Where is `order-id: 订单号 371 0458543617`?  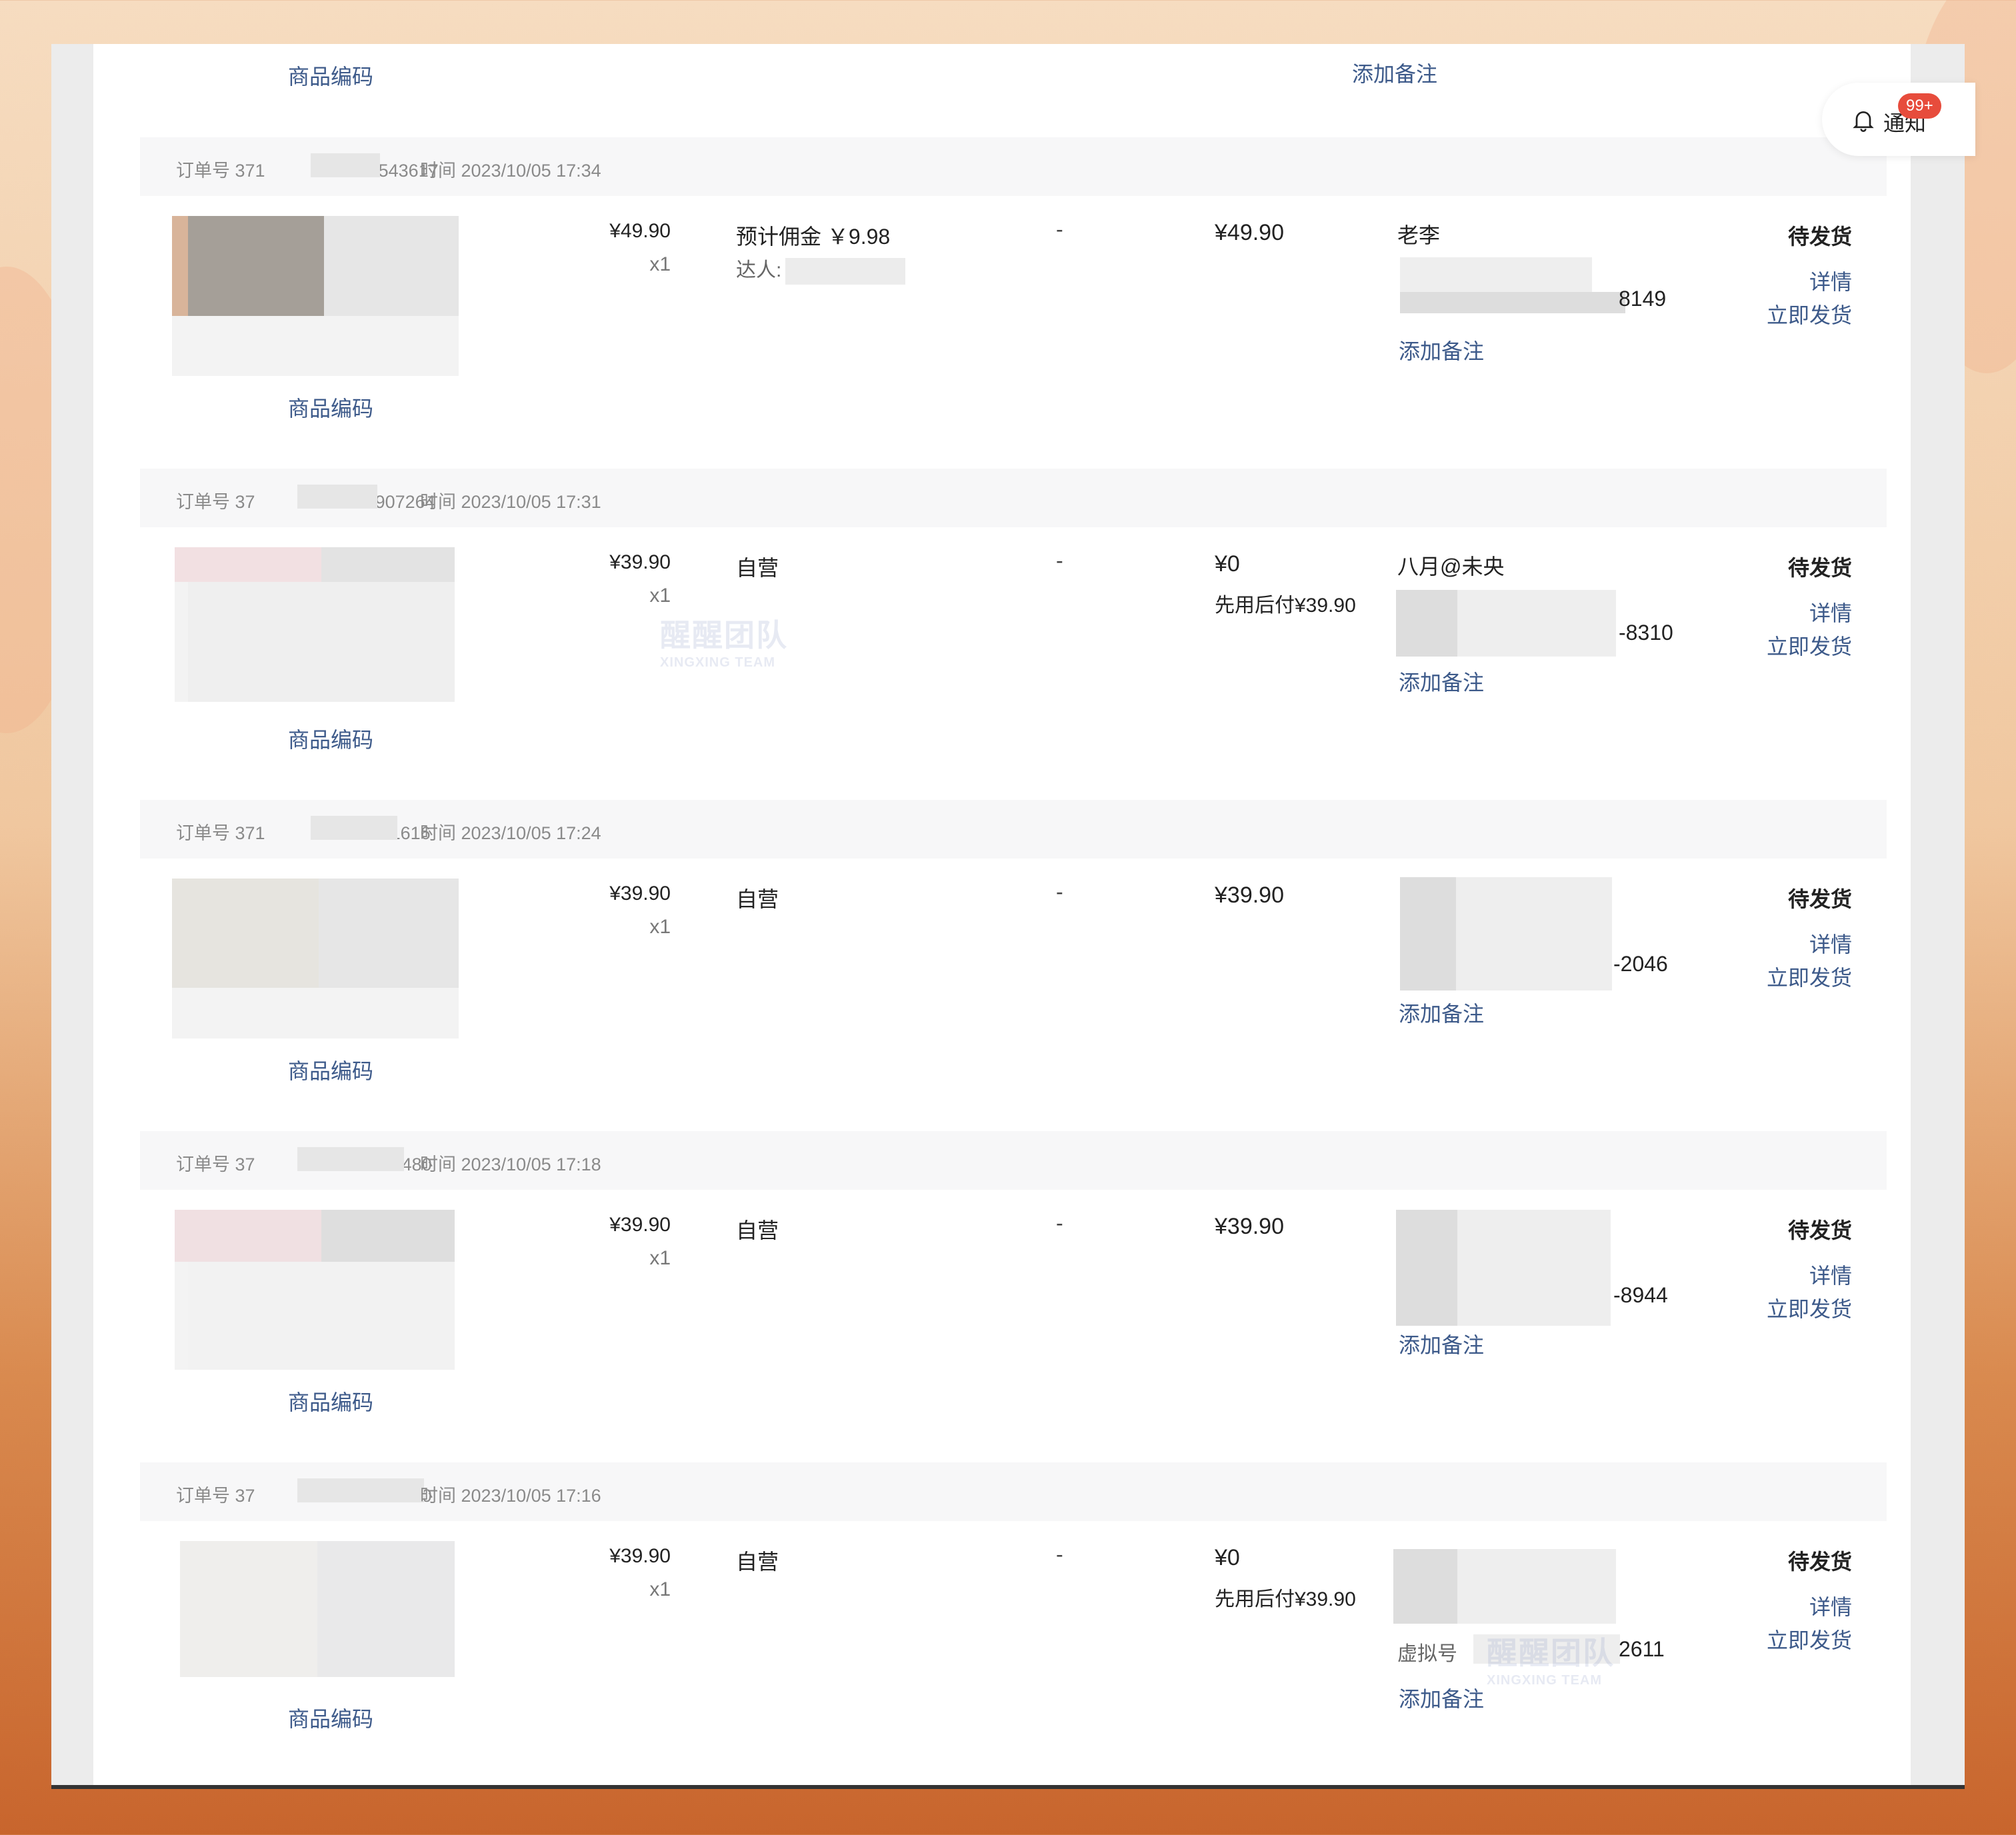 order-id: 订单号 371 0458543617 is located at coordinates (307, 171).